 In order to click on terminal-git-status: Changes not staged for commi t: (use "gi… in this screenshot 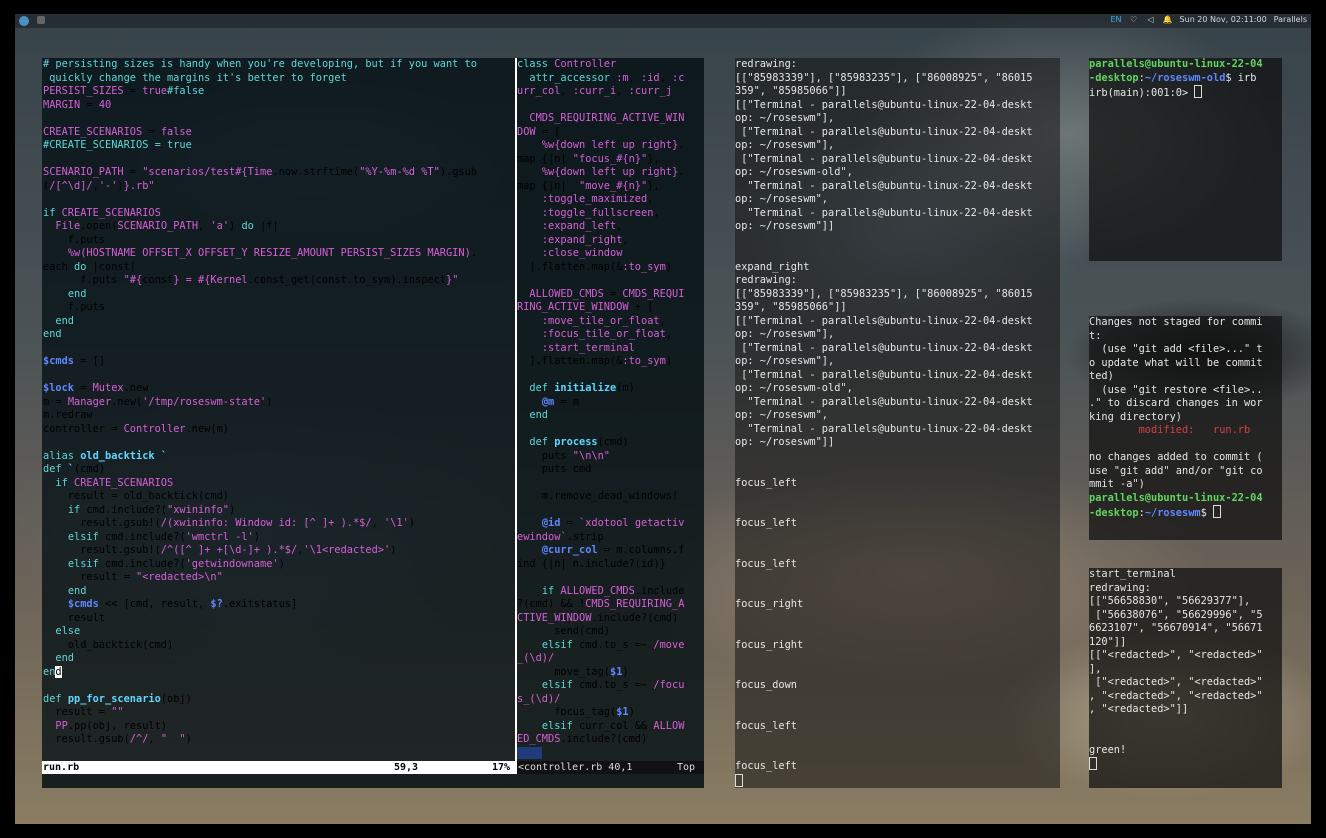, I will do `click(1185, 428)`.